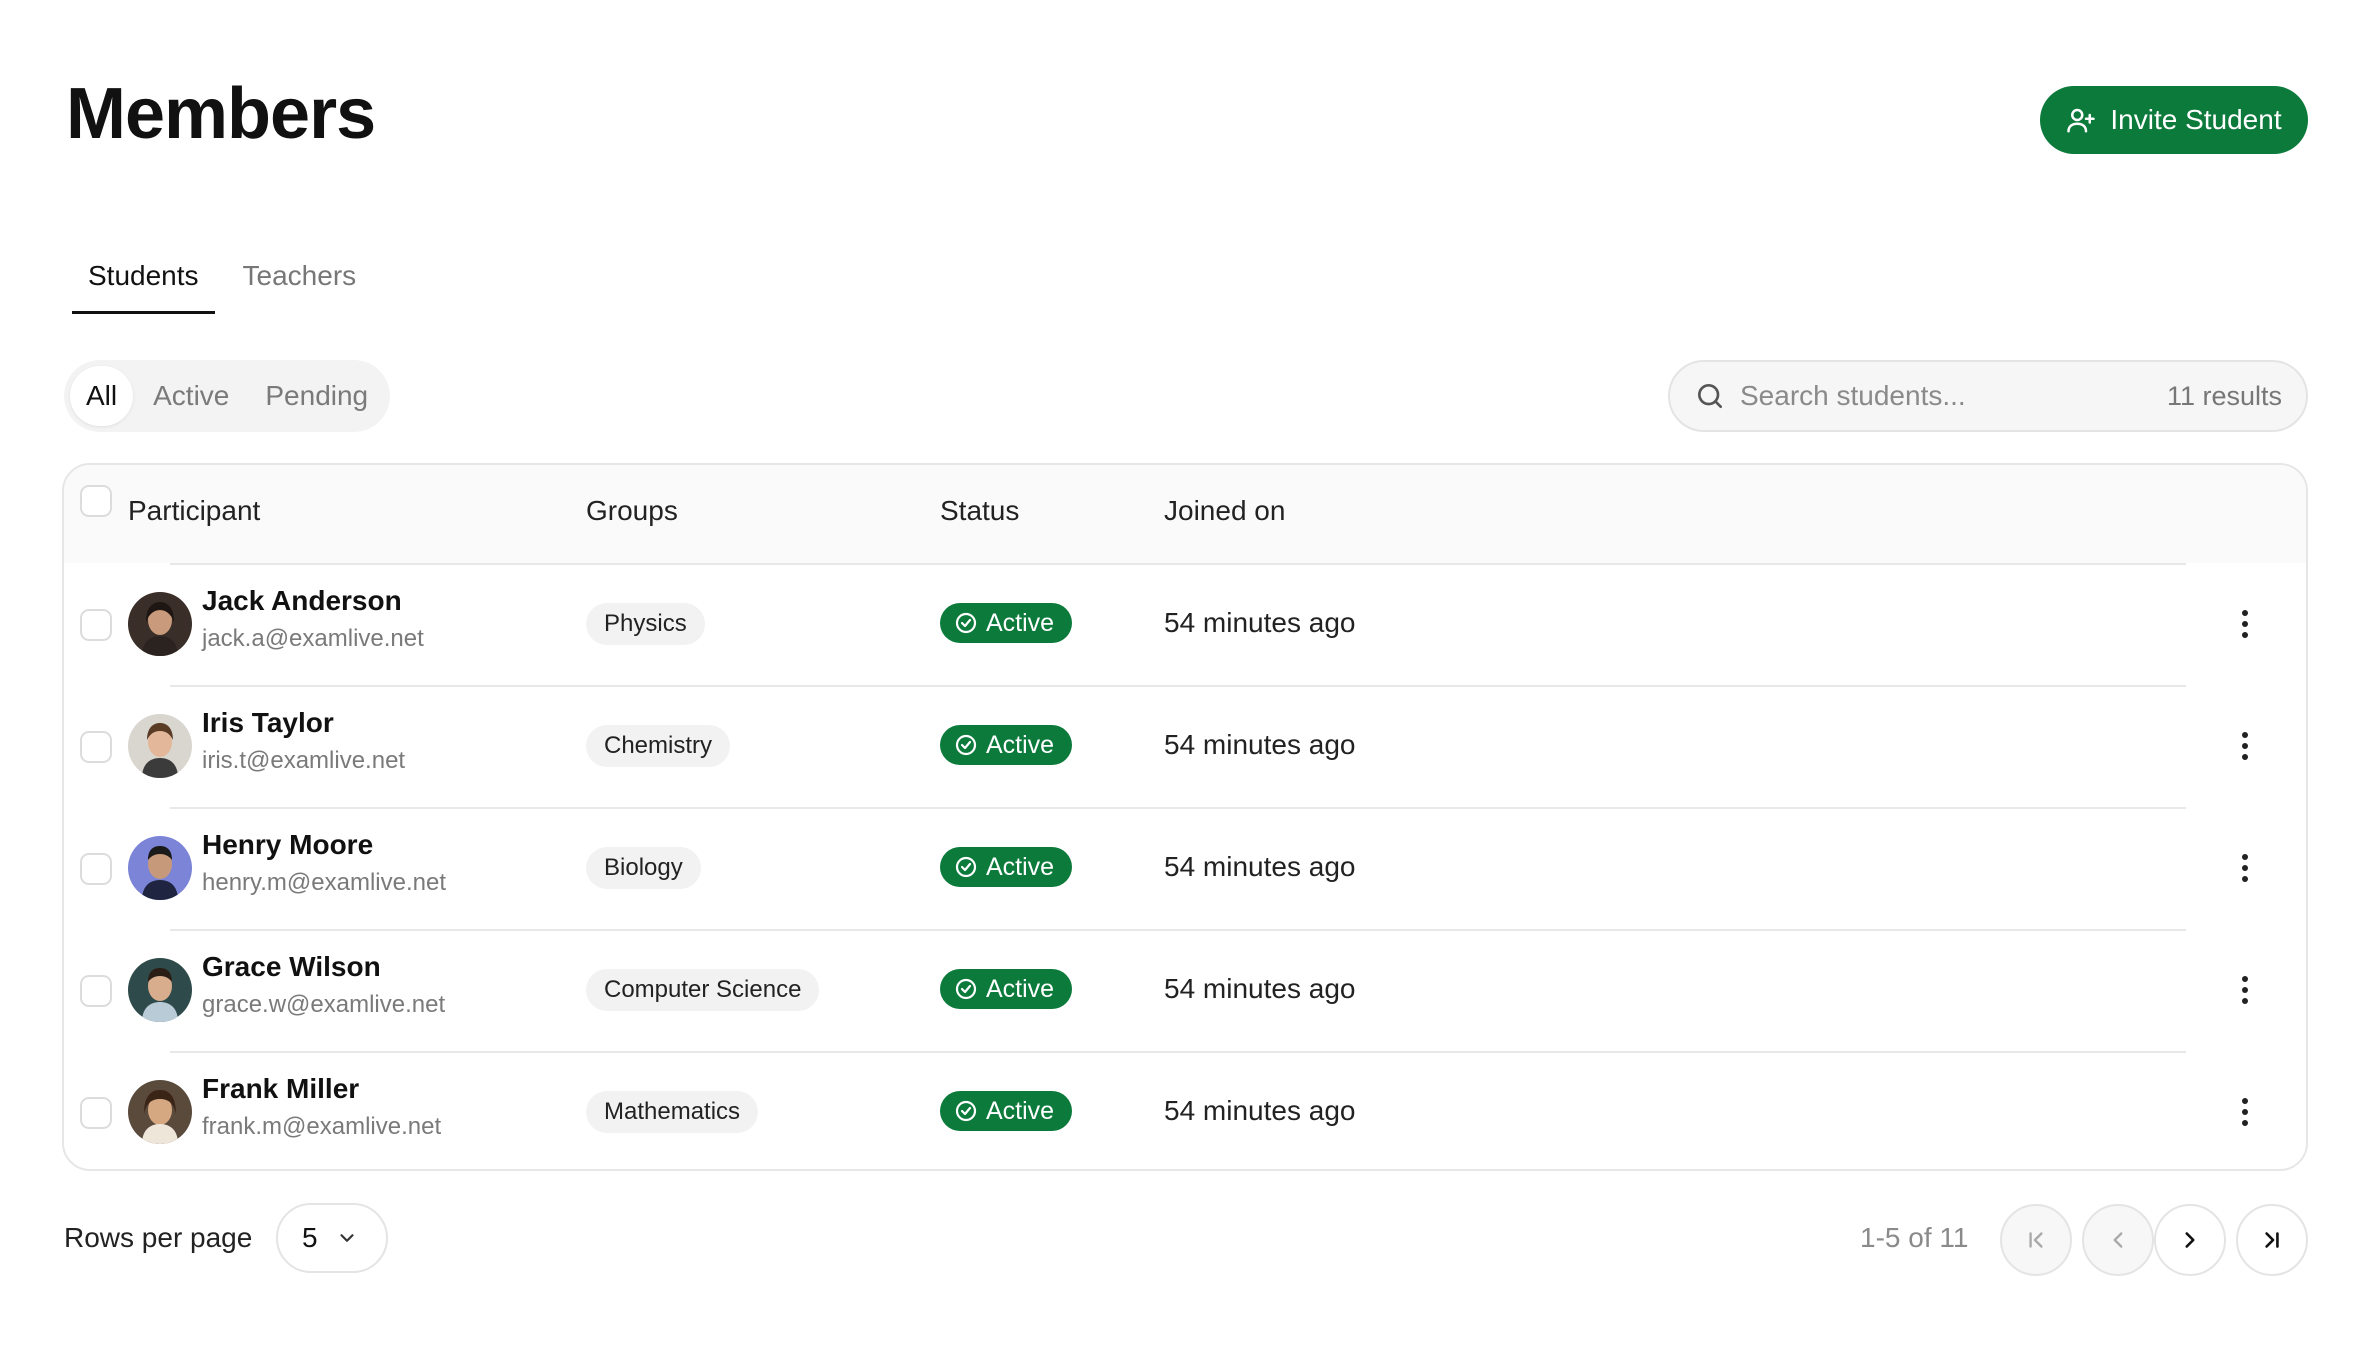 This screenshot has height=1352, width=2368. Describe the element at coordinates (1953, 396) in the screenshot. I see `search-input` at that location.